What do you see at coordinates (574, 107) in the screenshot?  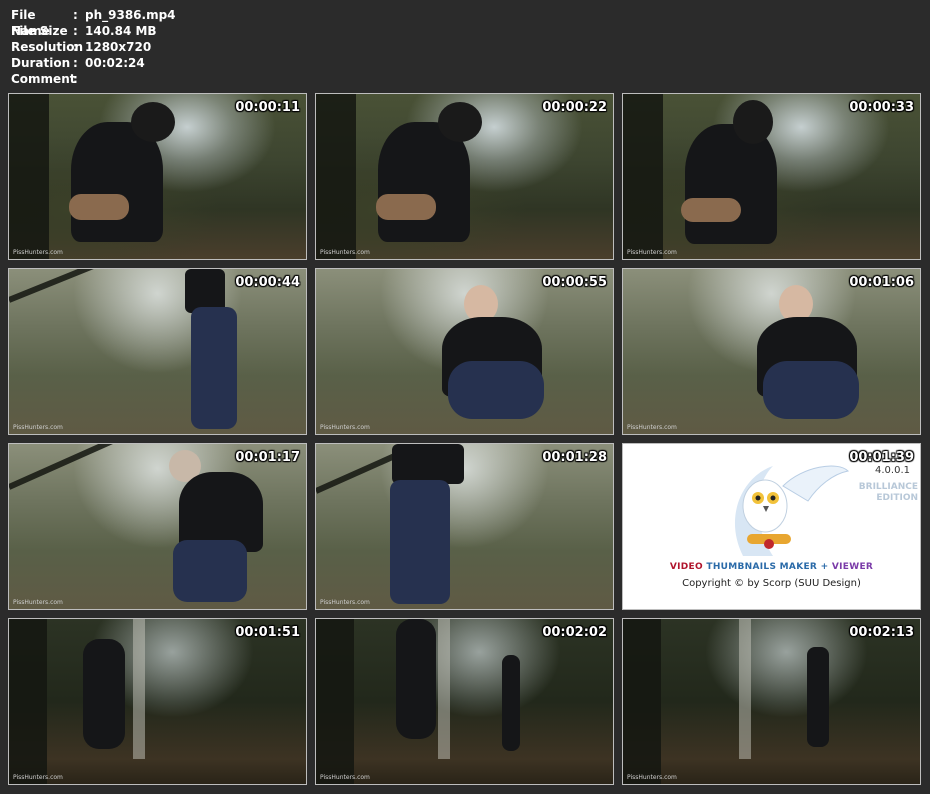 I see `timestamp: 00:00:22` at bounding box center [574, 107].